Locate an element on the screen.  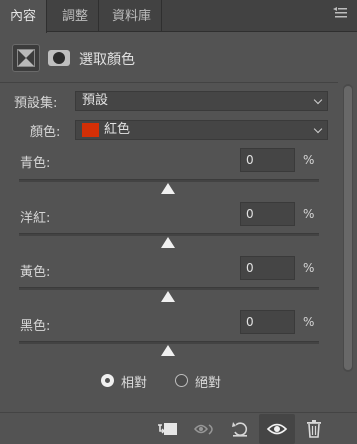
reset-icon is located at coordinates (241, 429).